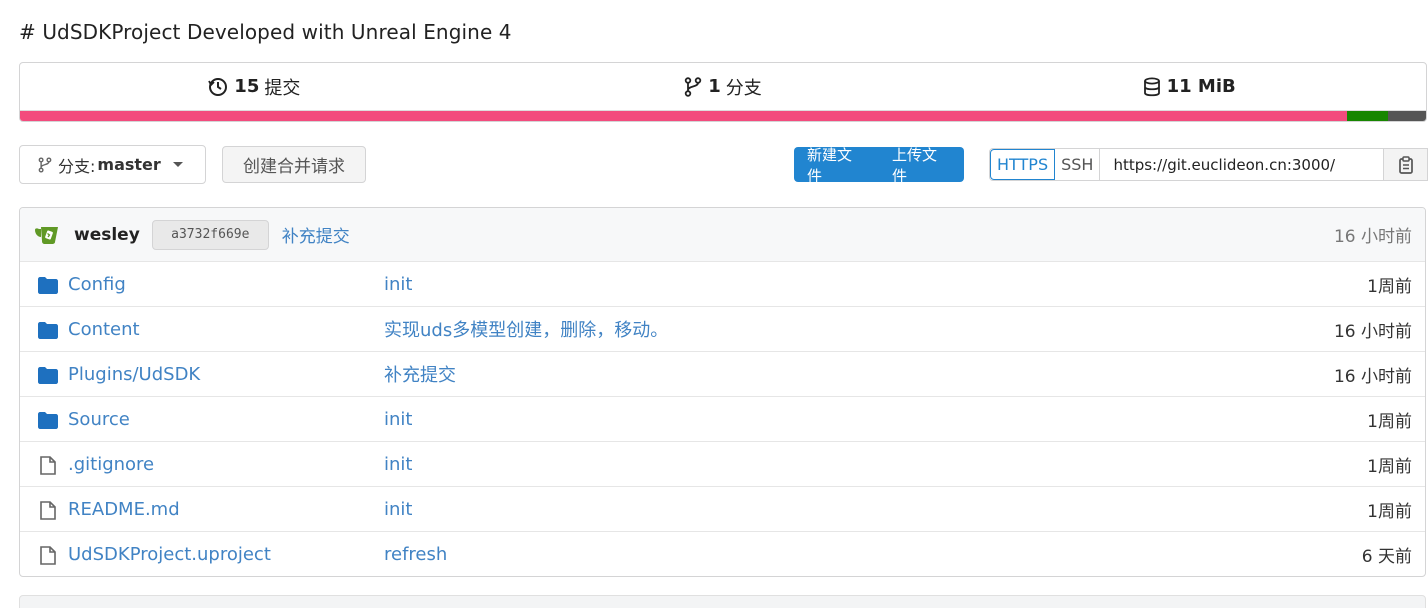  What do you see at coordinates (415, 554) in the screenshot?
I see `file-commit-message: refresh` at bounding box center [415, 554].